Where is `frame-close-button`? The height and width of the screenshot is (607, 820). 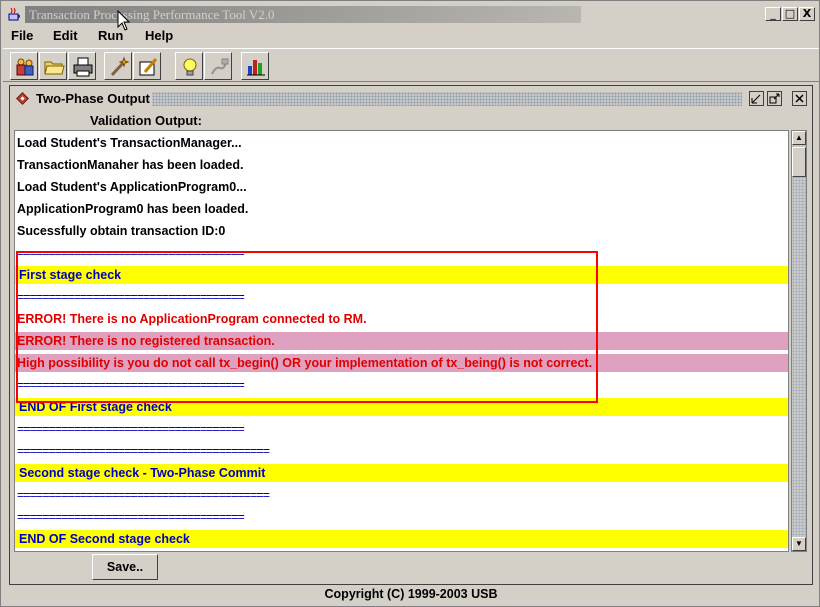 frame-close-button is located at coordinates (799, 98).